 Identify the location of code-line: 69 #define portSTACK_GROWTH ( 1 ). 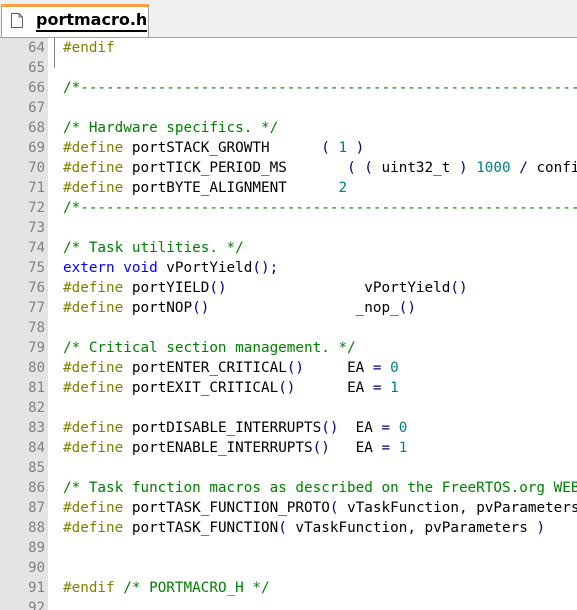
(288, 148).